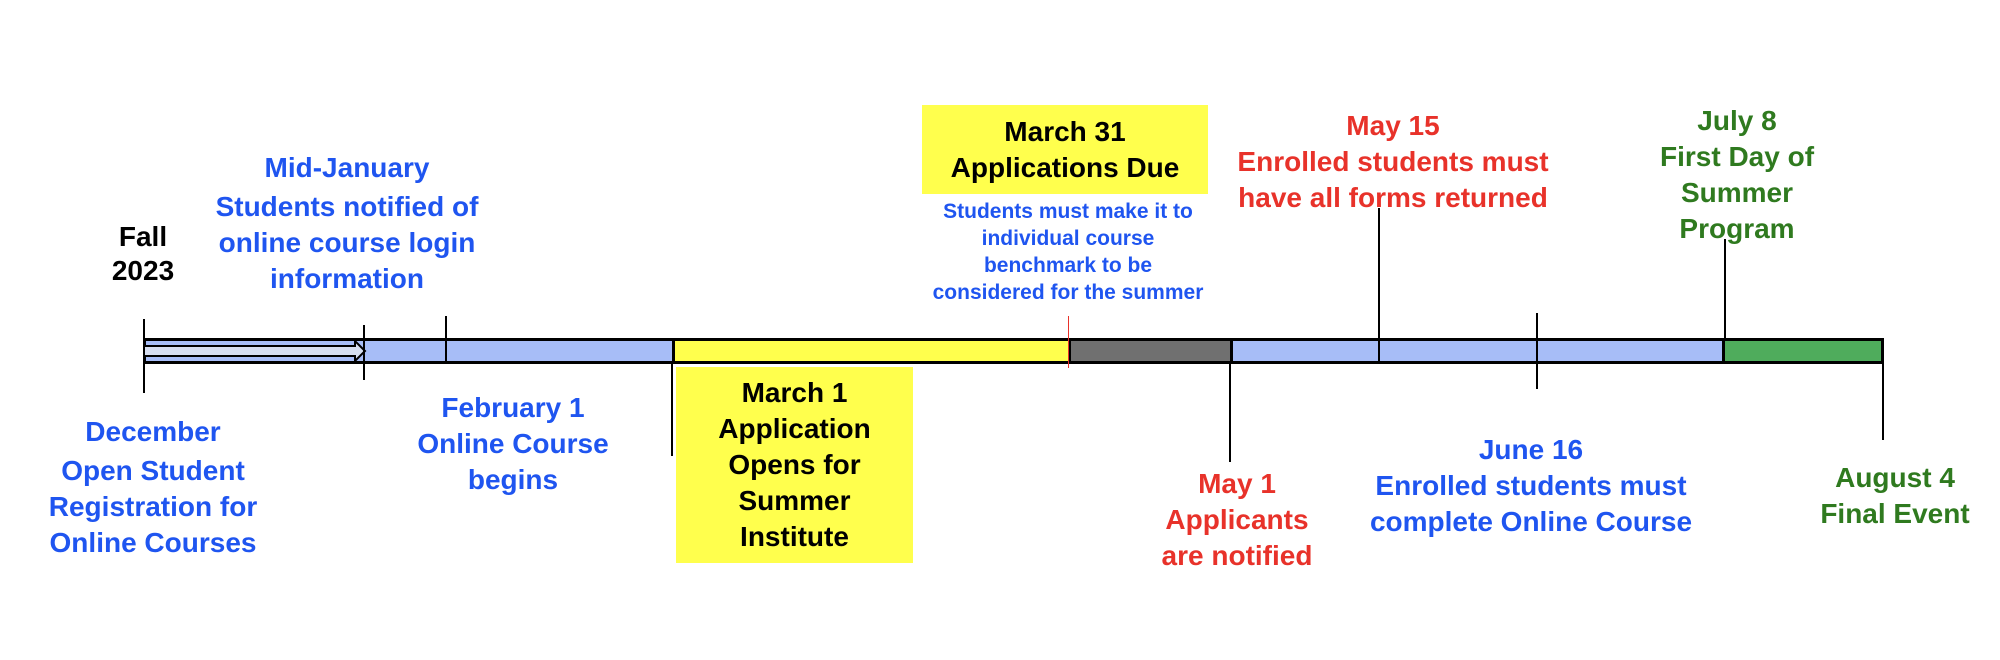 The width and height of the screenshot is (2000, 660). I want to click on label-line: have all forms returned, so click(1393, 197).